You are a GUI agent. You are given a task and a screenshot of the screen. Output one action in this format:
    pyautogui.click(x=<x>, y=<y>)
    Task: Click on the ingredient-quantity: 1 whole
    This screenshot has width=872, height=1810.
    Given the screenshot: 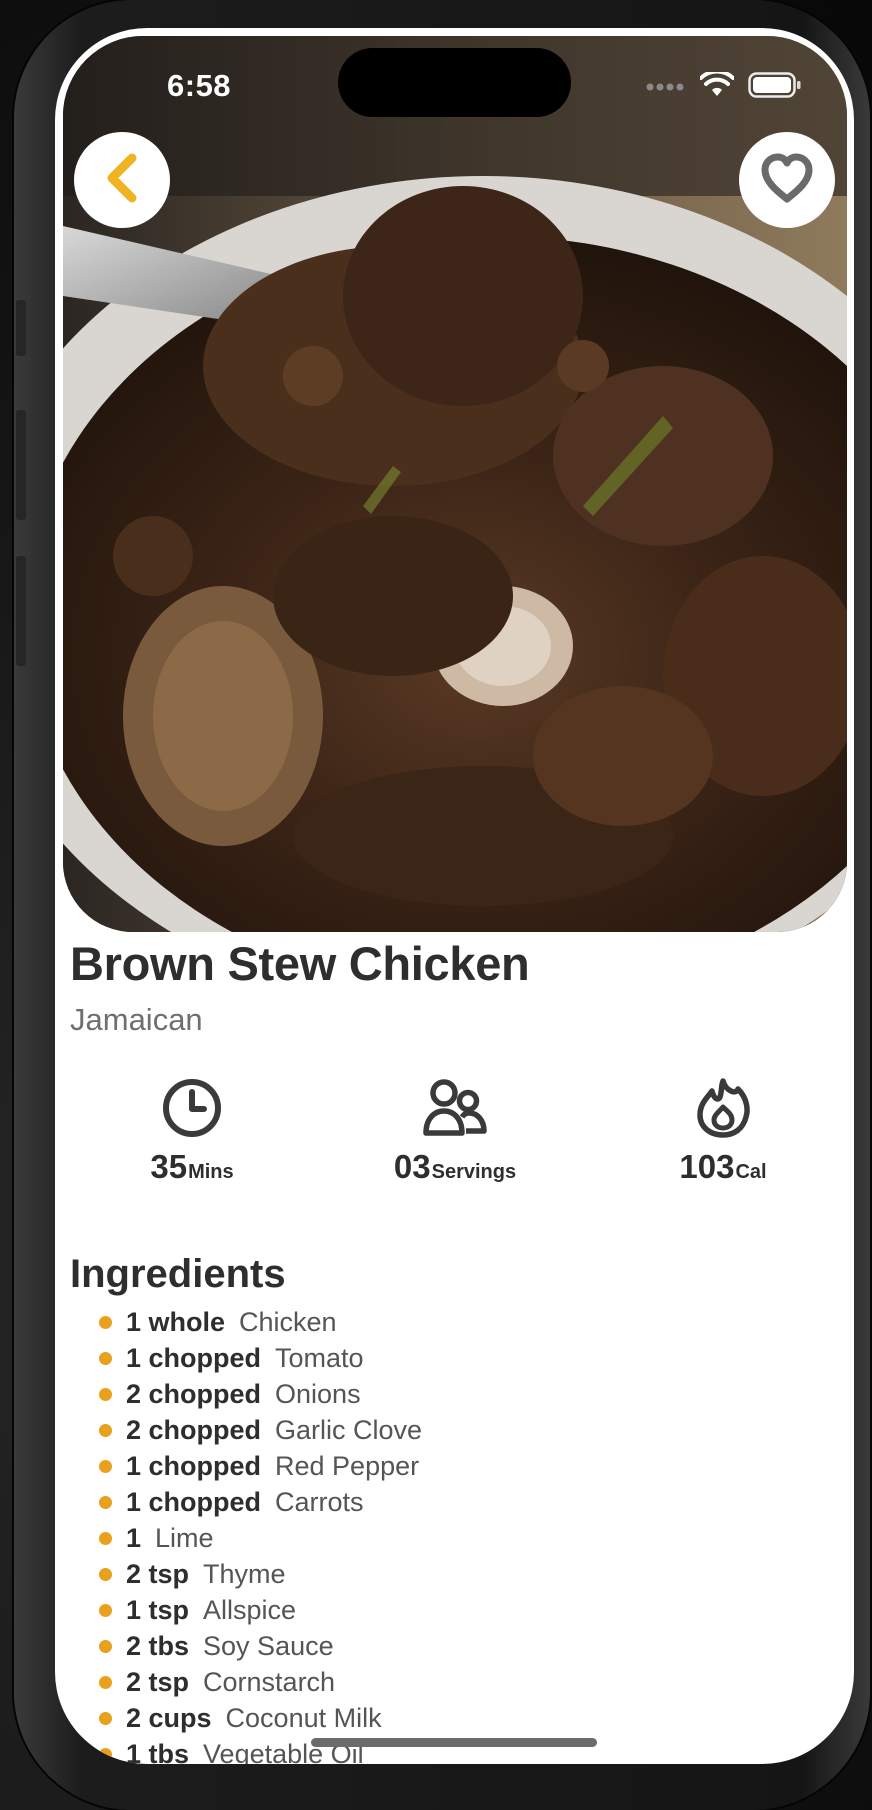 What is the action you would take?
    pyautogui.click(x=176, y=1321)
    